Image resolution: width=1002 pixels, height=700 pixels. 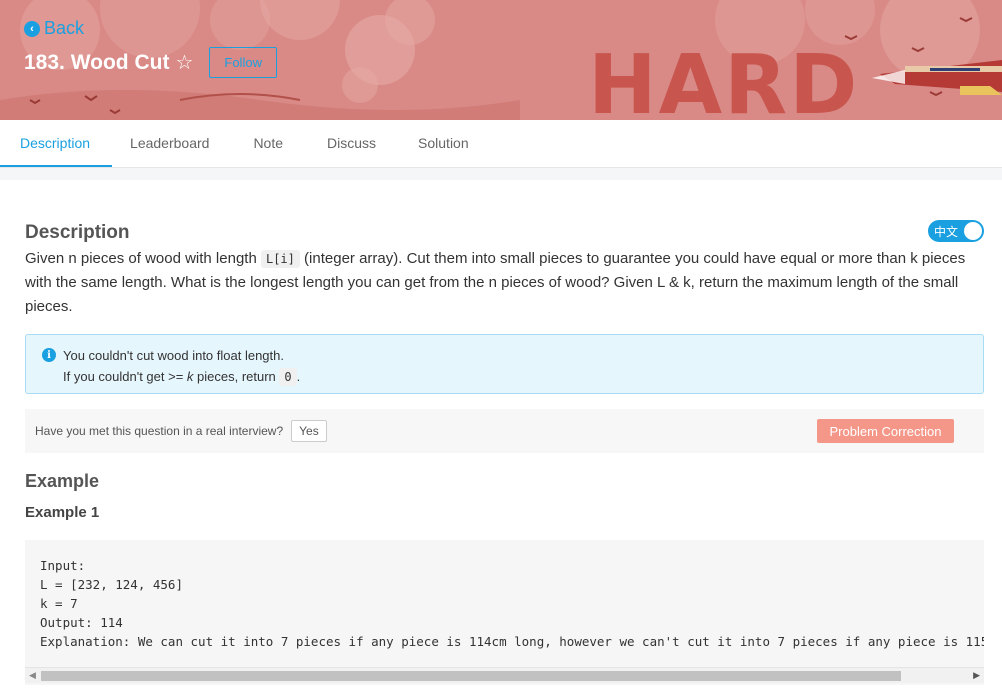 What do you see at coordinates (443, 143) in the screenshot?
I see `tab-solution: Solution` at bounding box center [443, 143].